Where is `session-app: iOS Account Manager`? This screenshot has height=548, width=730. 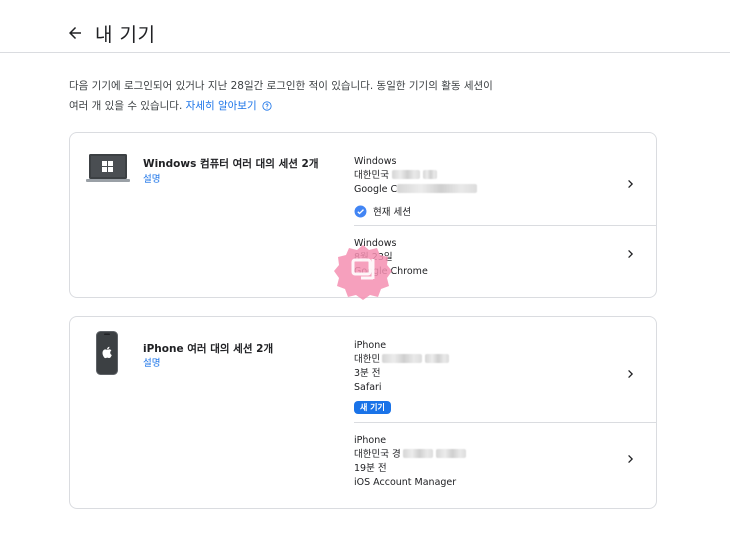
session-app: iOS Account Manager is located at coordinates (405, 482).